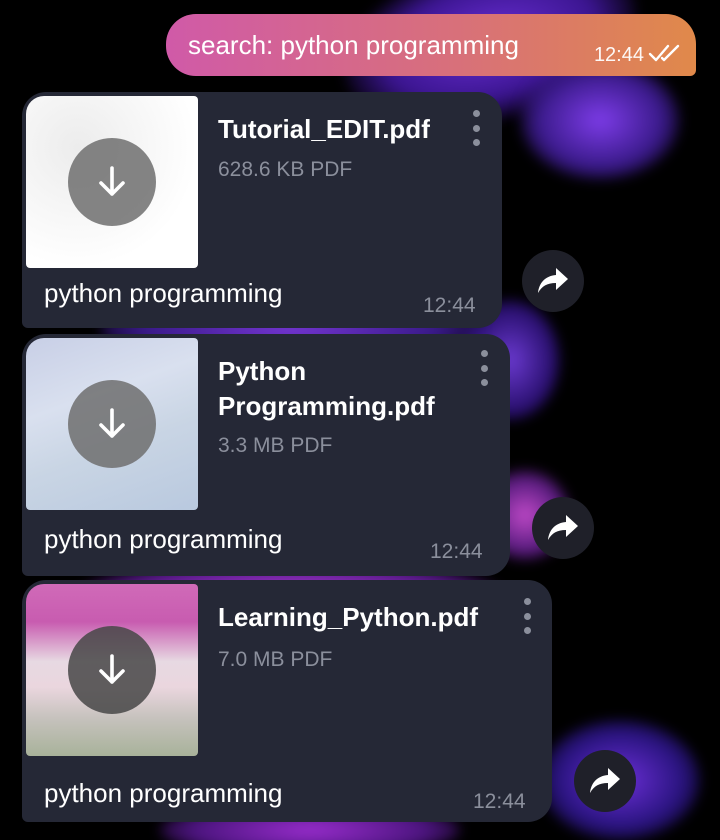  What do you see at coordinates (324, 129) in the screenshot?
I see `document-file-name: Tutorial_EDIT.pdf` at bounding box center [324, 129].